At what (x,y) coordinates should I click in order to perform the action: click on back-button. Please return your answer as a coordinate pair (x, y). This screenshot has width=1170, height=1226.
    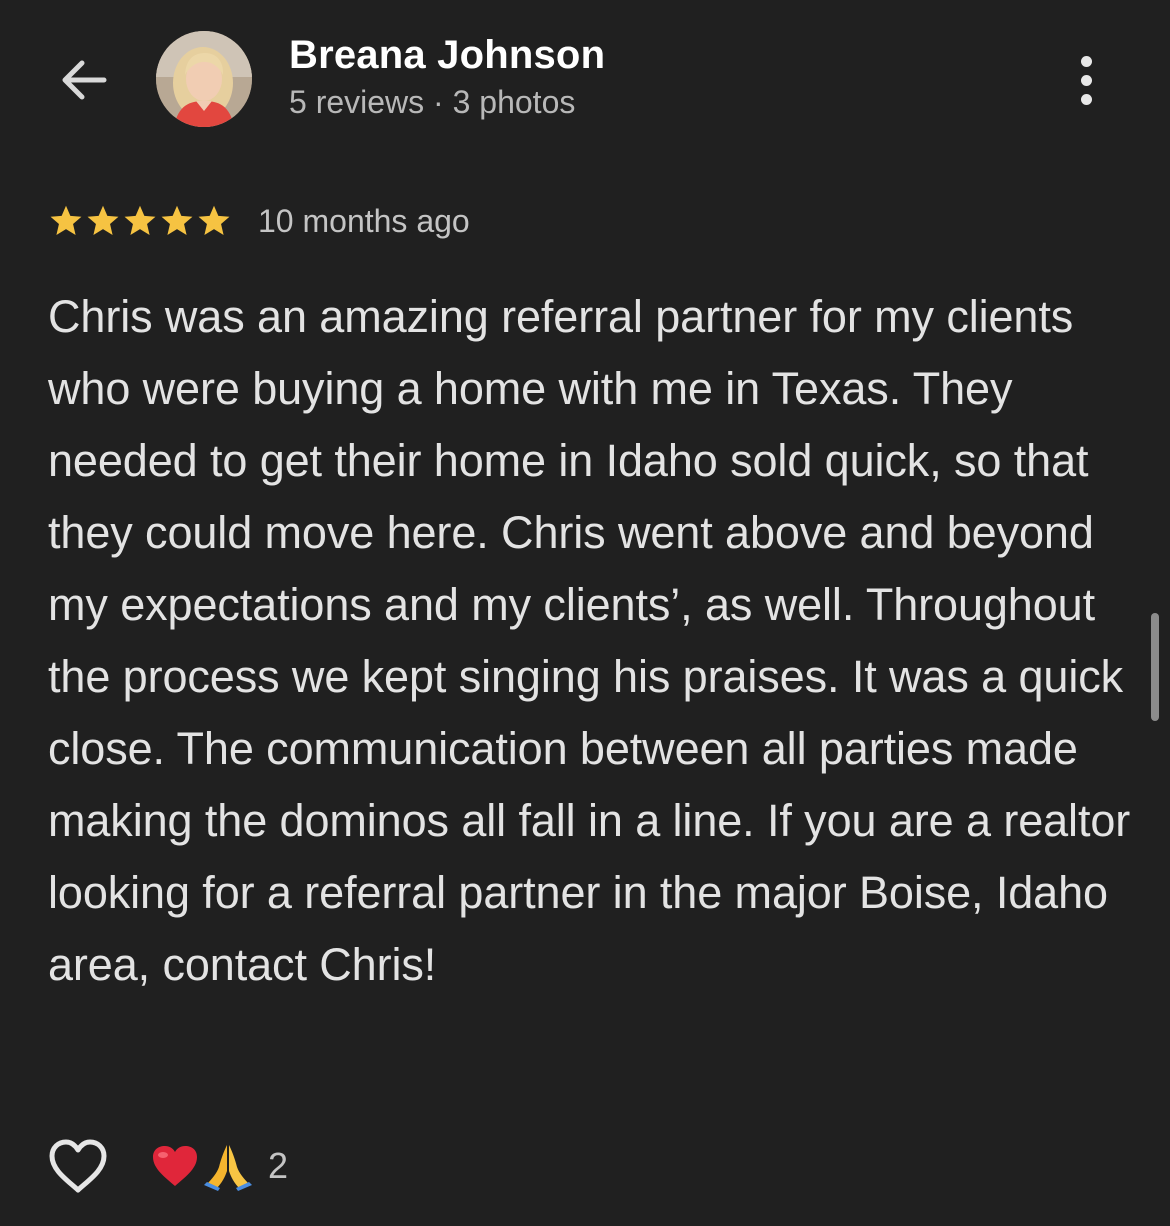
    Looking at the image, I should click on (84, 80).